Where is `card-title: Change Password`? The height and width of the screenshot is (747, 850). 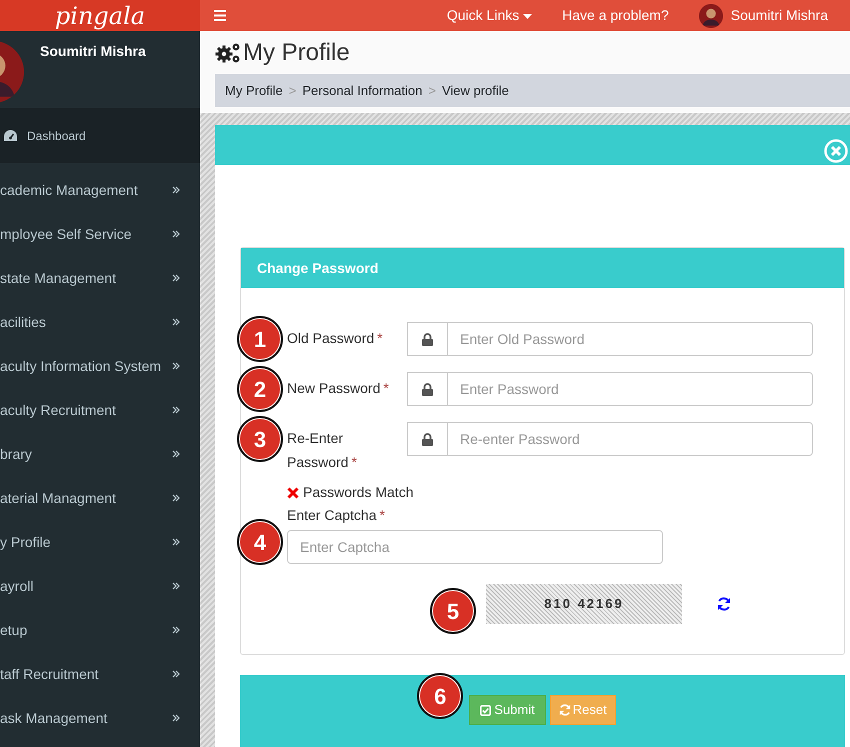 card-title: Change Password is located at coordinates (317, 268).